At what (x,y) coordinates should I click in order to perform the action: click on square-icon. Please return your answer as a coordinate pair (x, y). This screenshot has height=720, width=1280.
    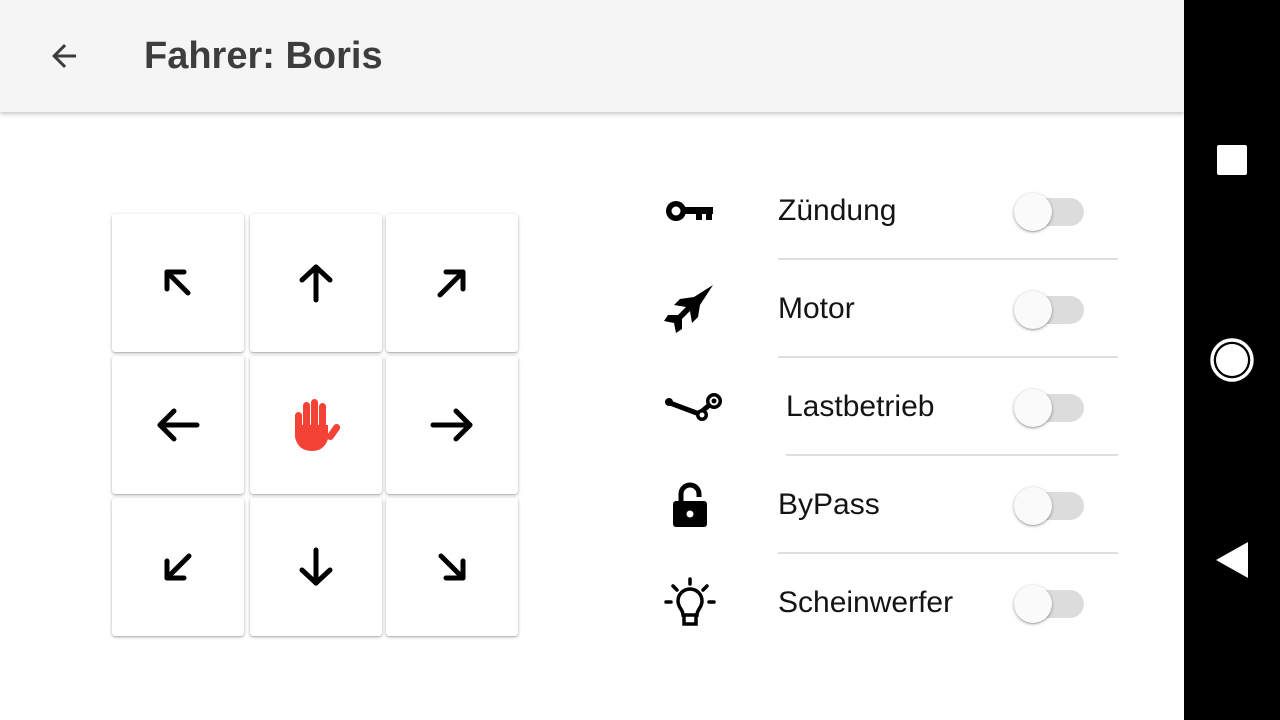
    Looking at the image, I should click on (1232, 160).